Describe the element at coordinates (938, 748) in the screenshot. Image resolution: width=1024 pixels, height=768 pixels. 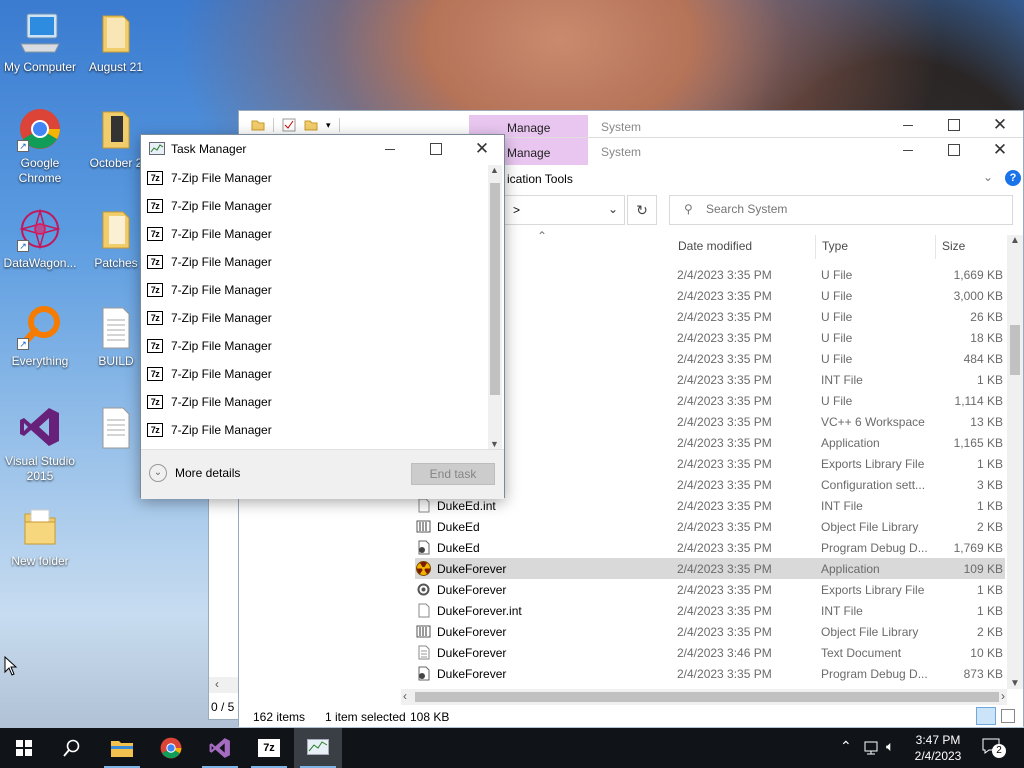
I see `clock: 3:47 PM 2/4/2023` at that location.